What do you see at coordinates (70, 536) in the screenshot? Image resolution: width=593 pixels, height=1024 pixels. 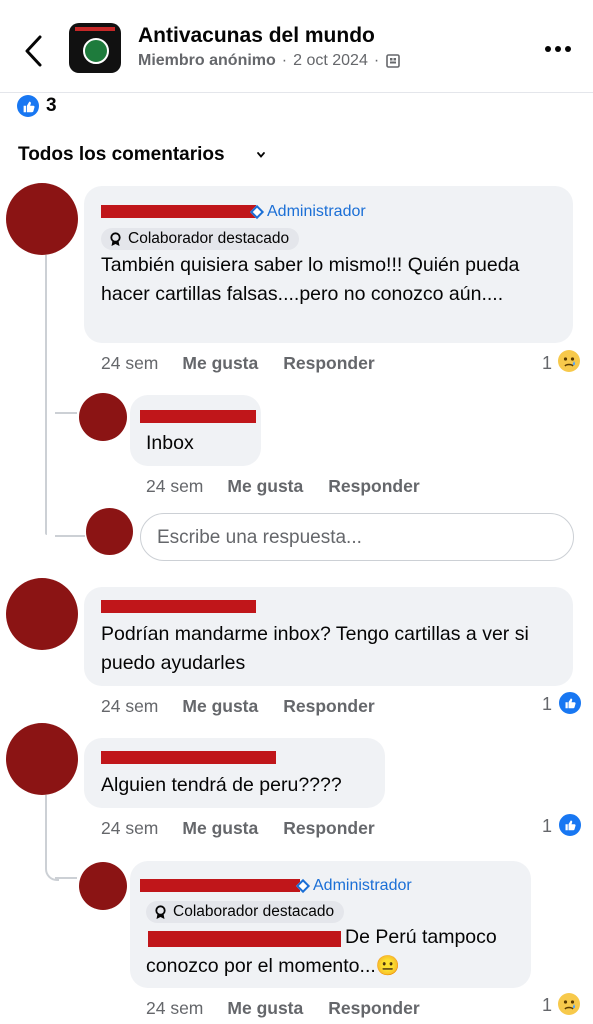 I see `thread-line-branch` at bounding box center [70, 536].